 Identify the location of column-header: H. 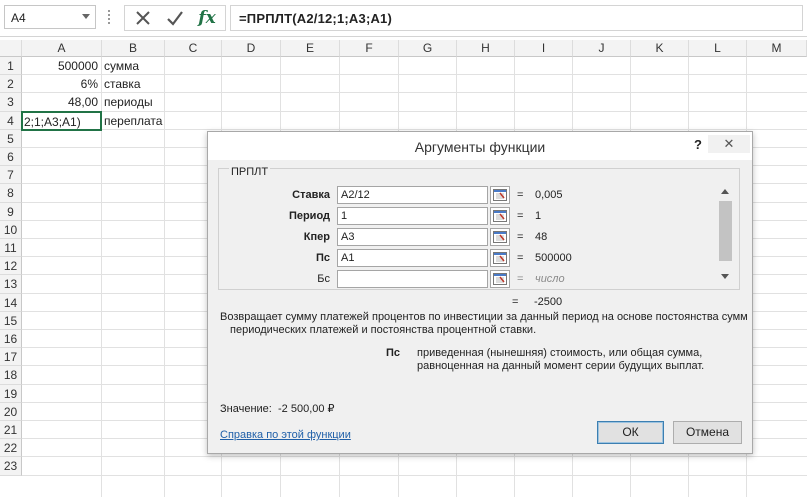
(486, 48).